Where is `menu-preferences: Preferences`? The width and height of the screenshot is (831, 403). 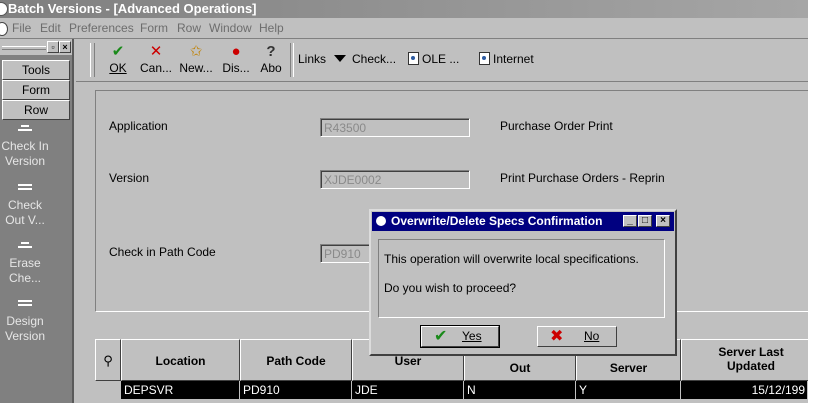
menu-preferences: Preferences is located at coordinates (101, 28).